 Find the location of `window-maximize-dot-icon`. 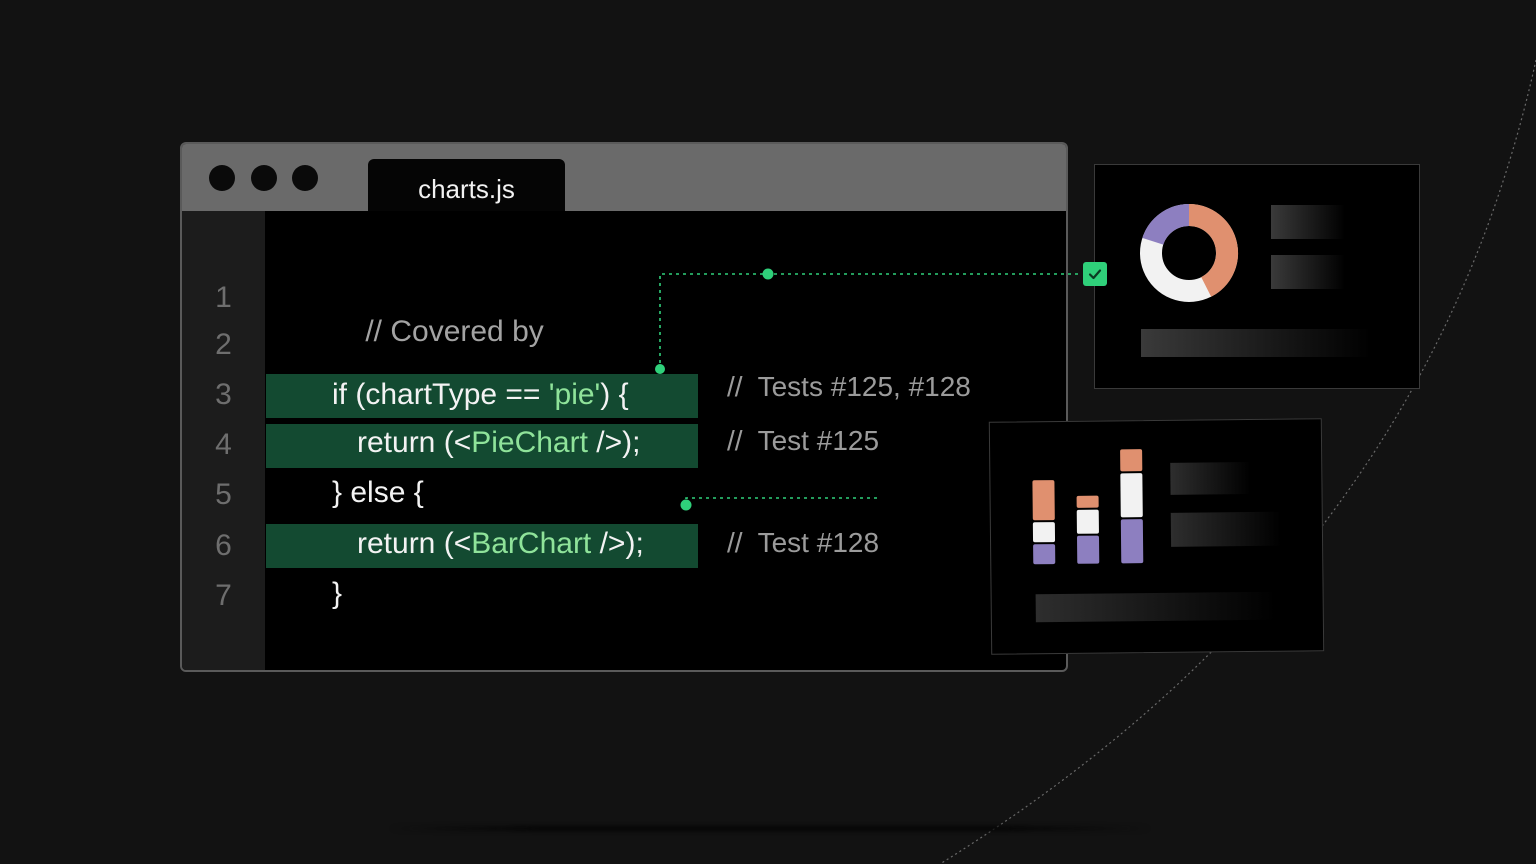

window-maximize-dot-icon is located at coordinates (305, 178).